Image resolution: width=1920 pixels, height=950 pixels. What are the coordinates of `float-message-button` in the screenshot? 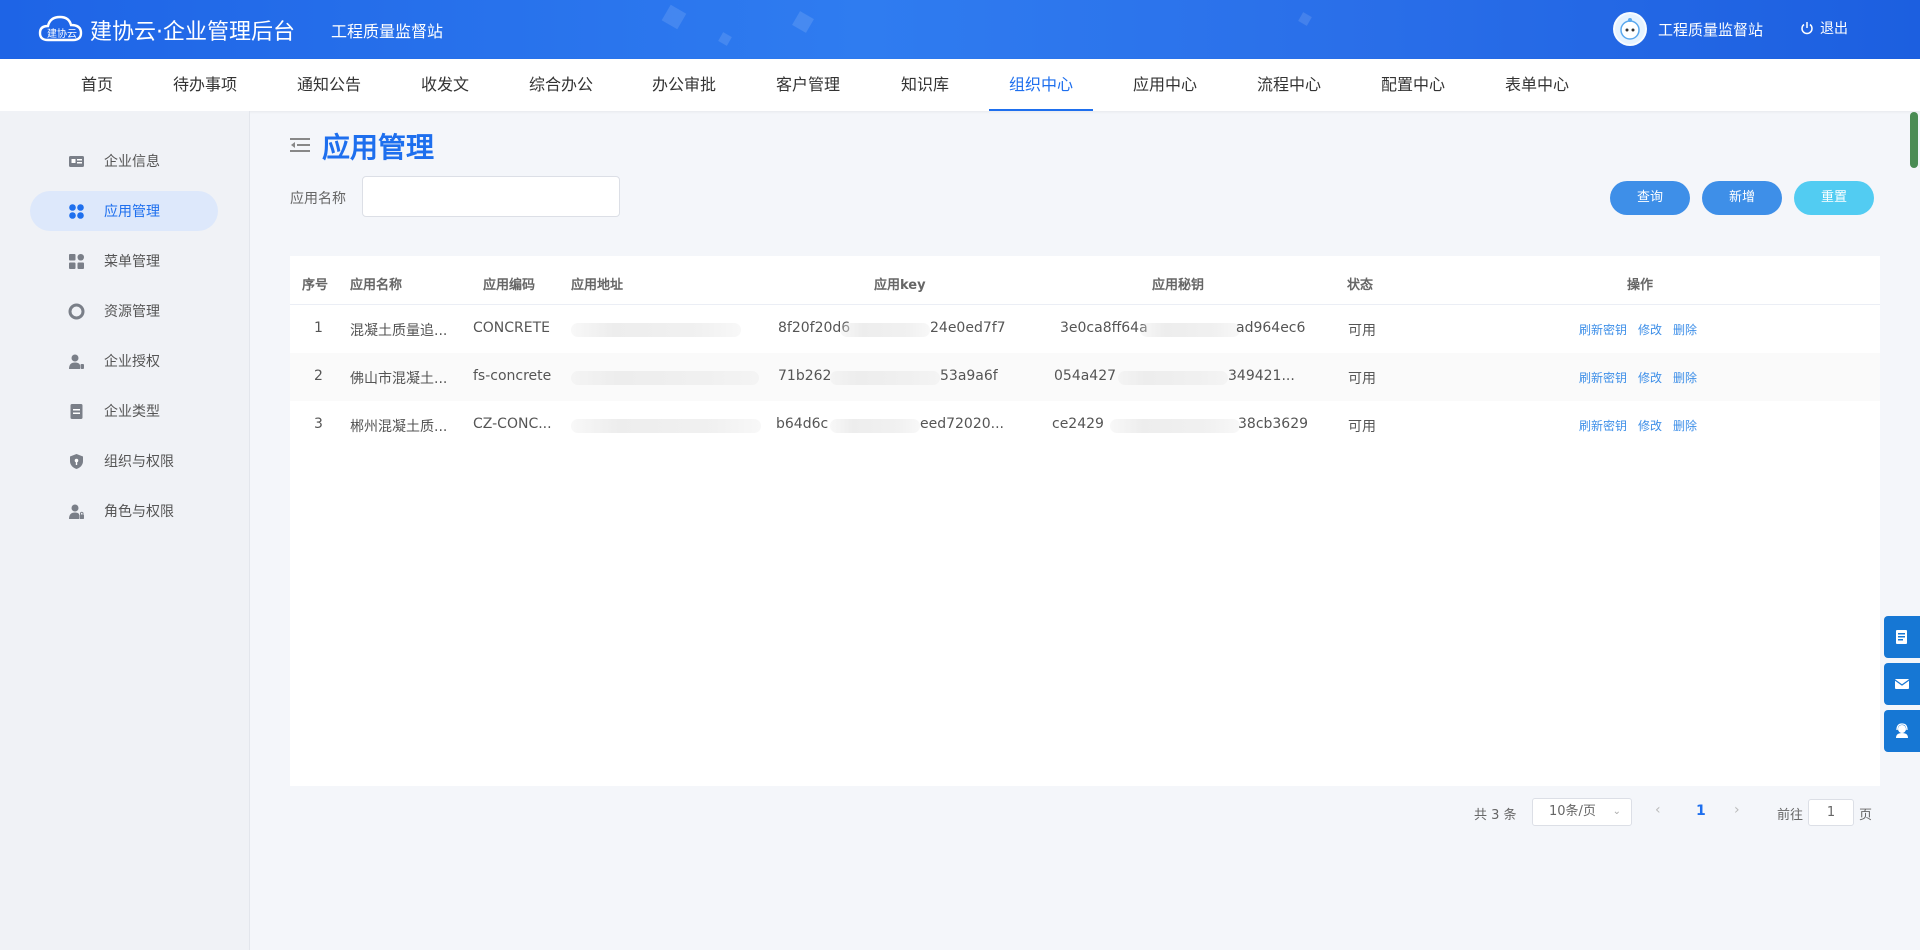 It's located at (1902, 684).